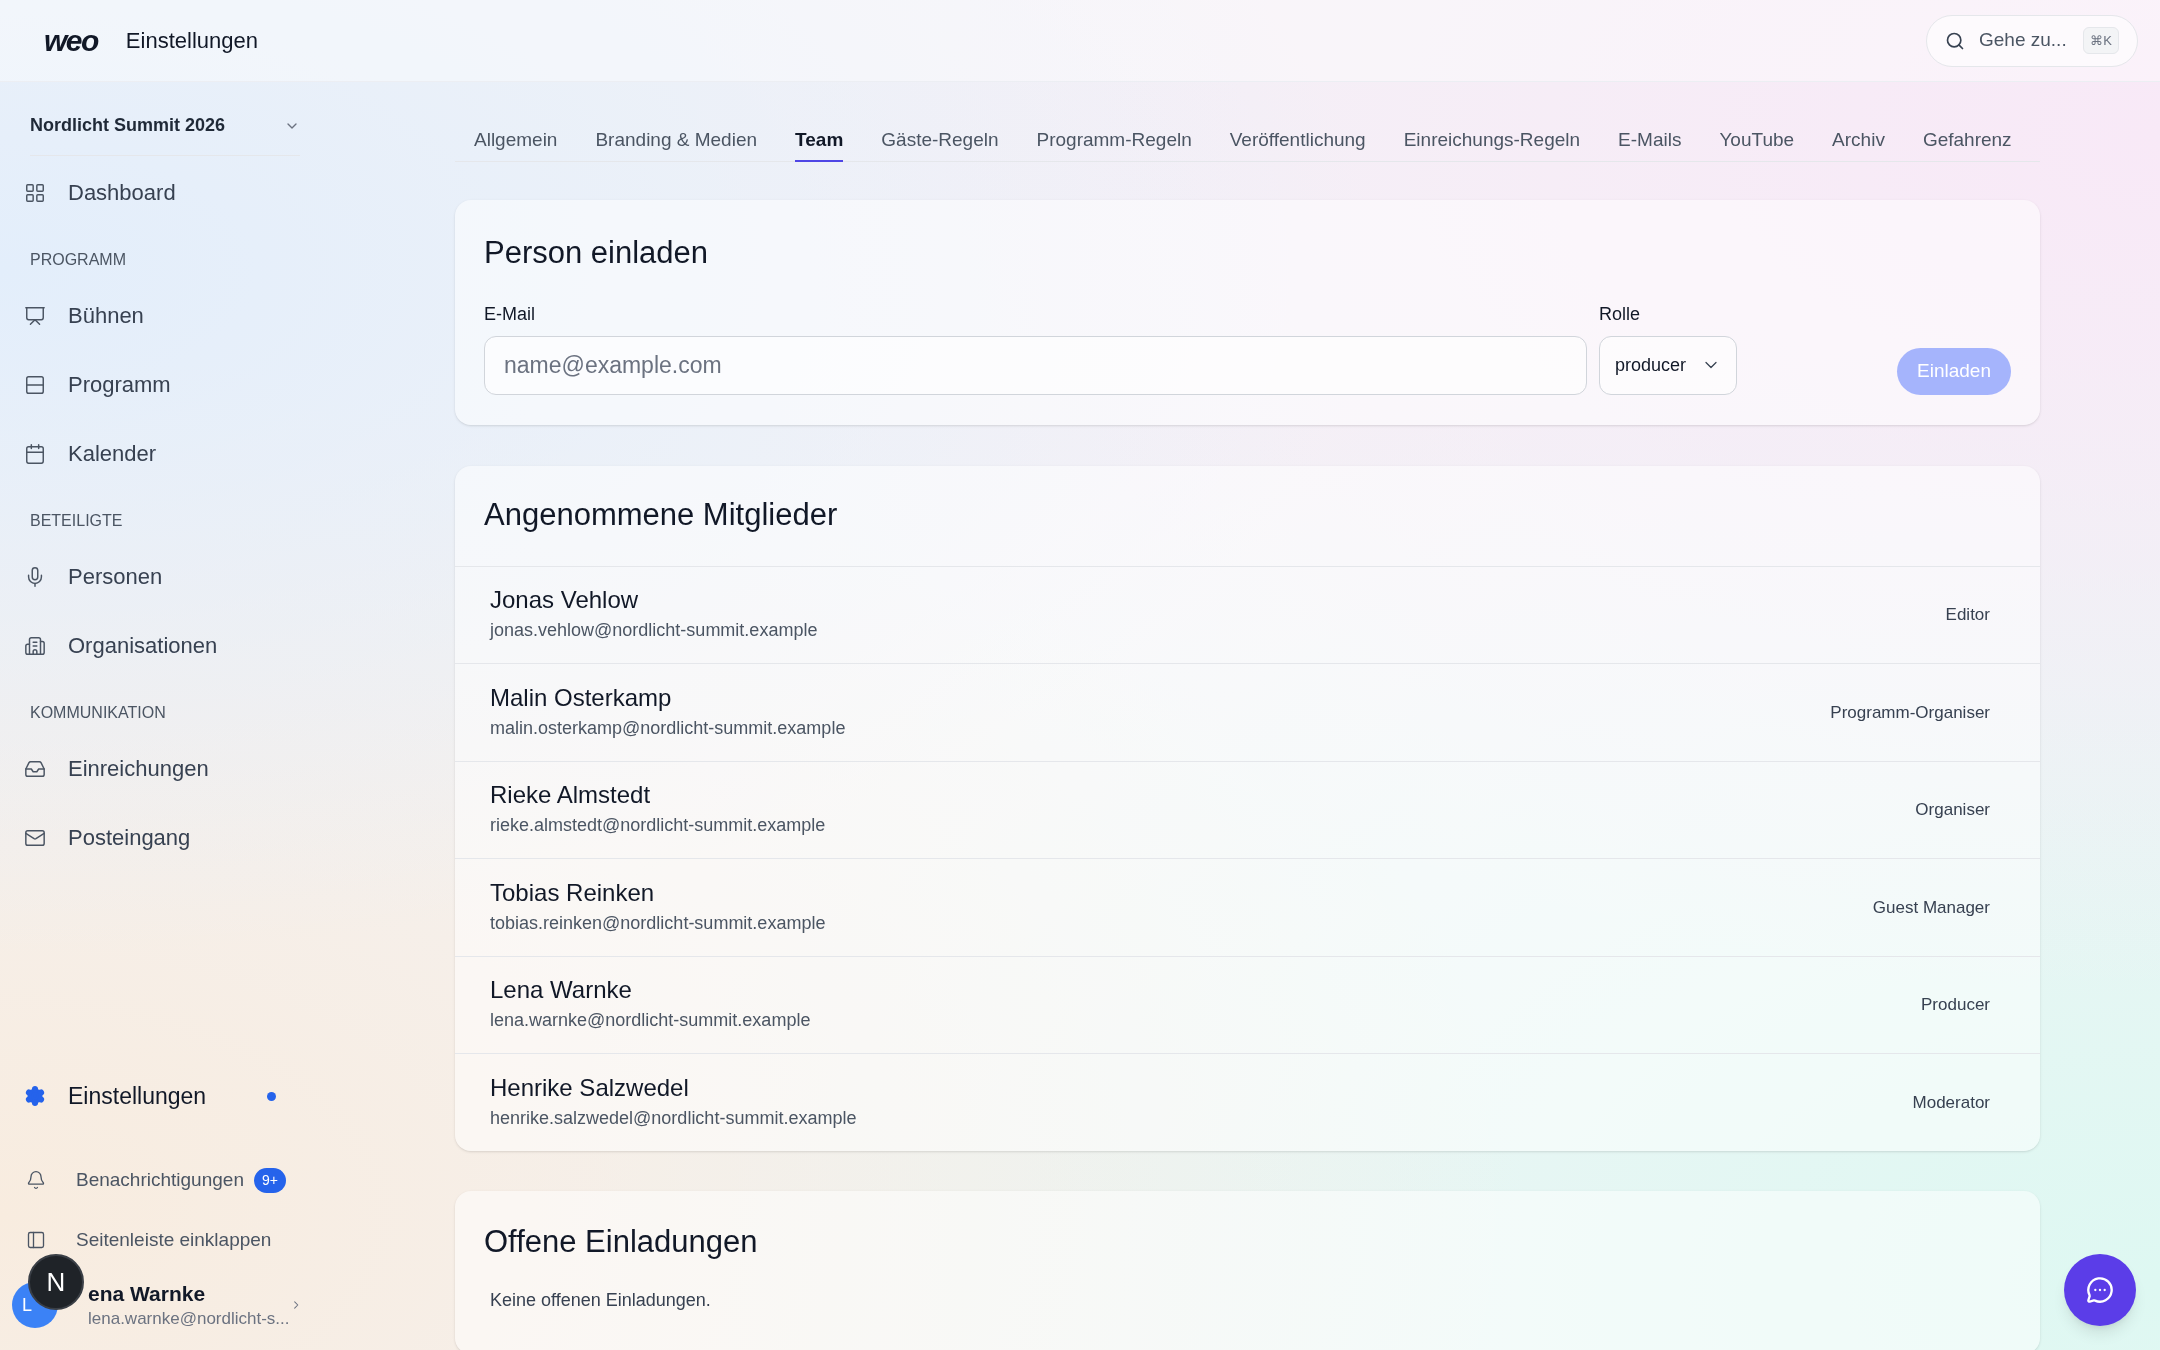 This screenshot has width=2160, height=1350. I want to click on section-heading: BETEILIGTE, so click(76, 521).